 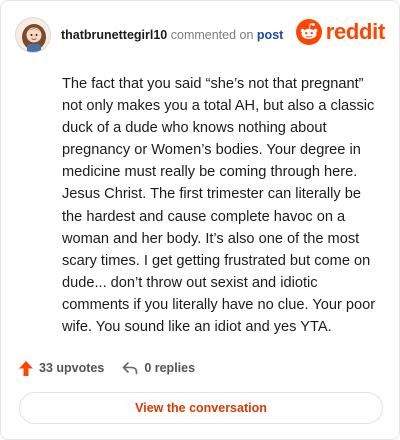 I want to click on reddit-logo: reddit, so click(x=340, y=32).